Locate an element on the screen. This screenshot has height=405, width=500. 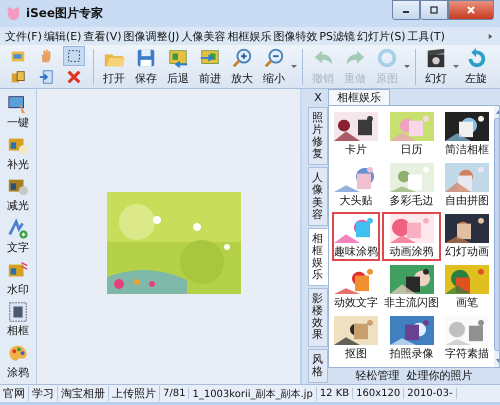
zoom-out-icon is located at coordinates (274, 58).